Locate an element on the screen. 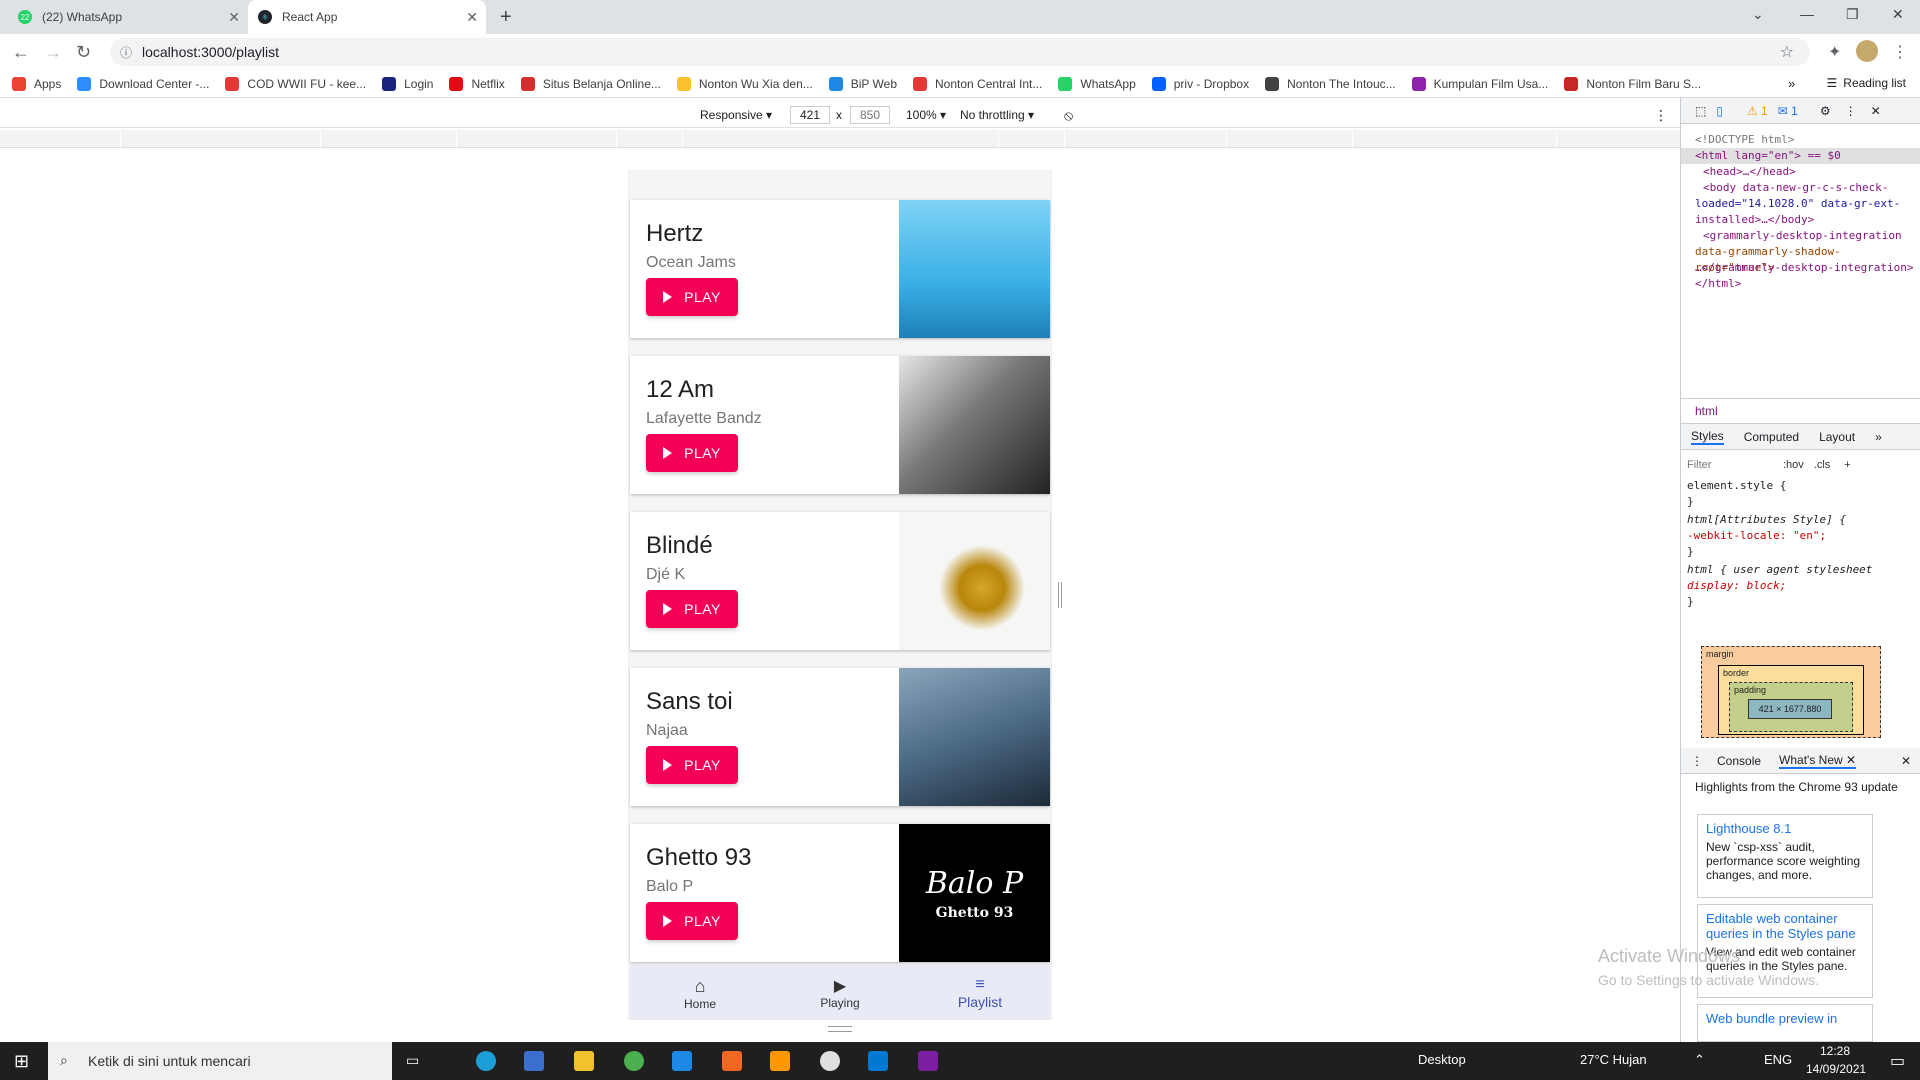 This screenshot has height=1080, width=1920. extensions-icon: ✦ is located at coordinates (1834, 52).